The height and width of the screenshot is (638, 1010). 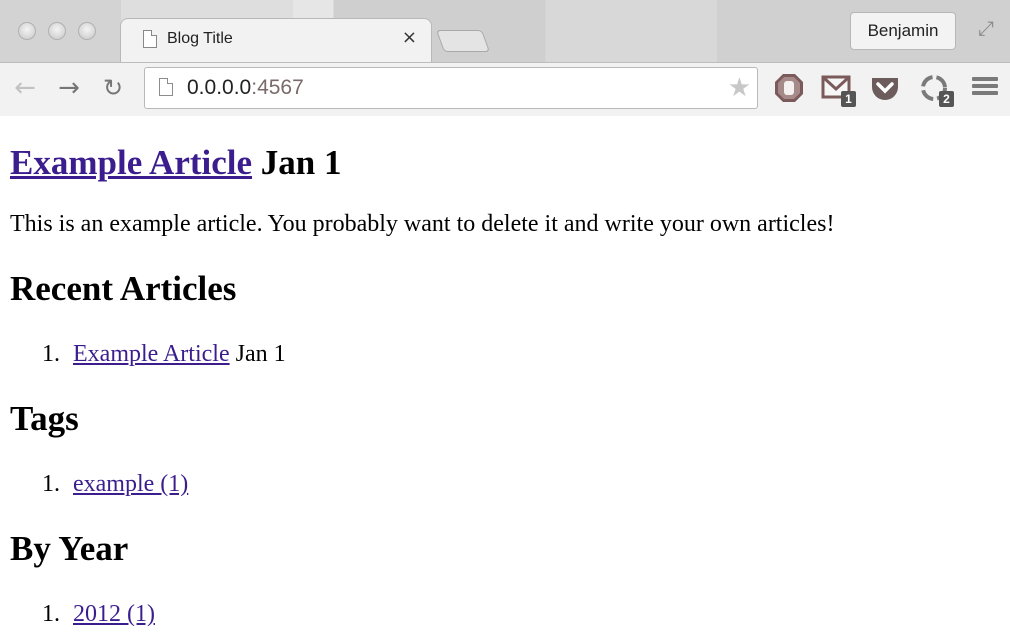 What do you see at coordinates (44, 418) in the screenshot?
I see `tags-heading: Tags` at bounding box center [44, 418].